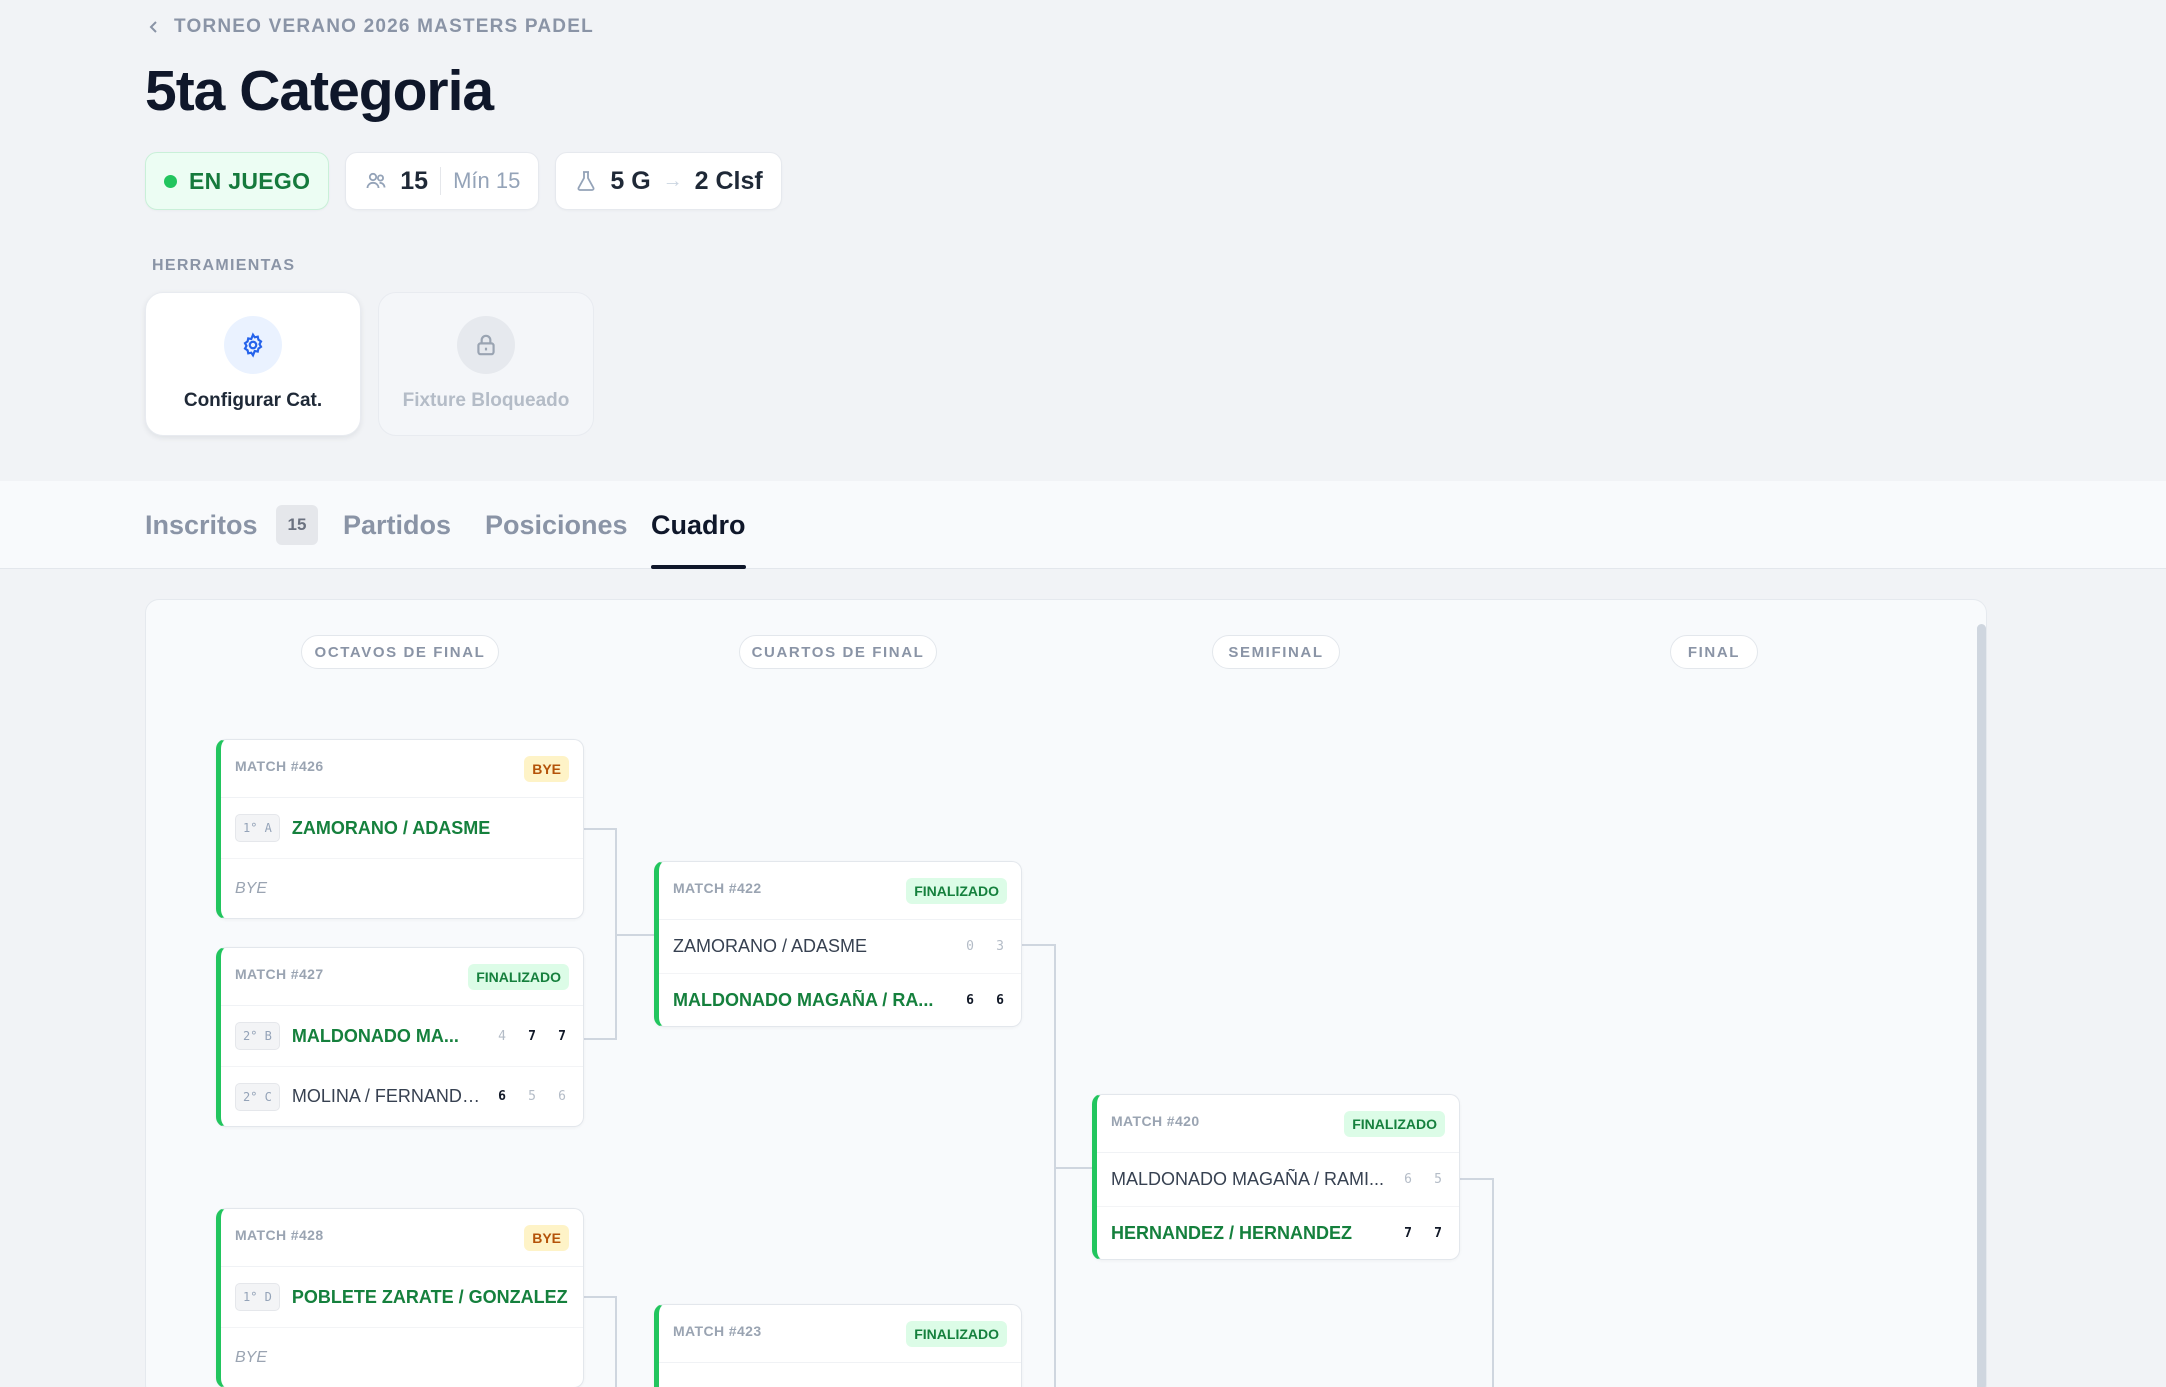 The image size is (2166, 1387). What do you see at coordinates (297, 525) in the screenshot?
I see `tab-count-badge: 15` at bounding box center [297, 525].